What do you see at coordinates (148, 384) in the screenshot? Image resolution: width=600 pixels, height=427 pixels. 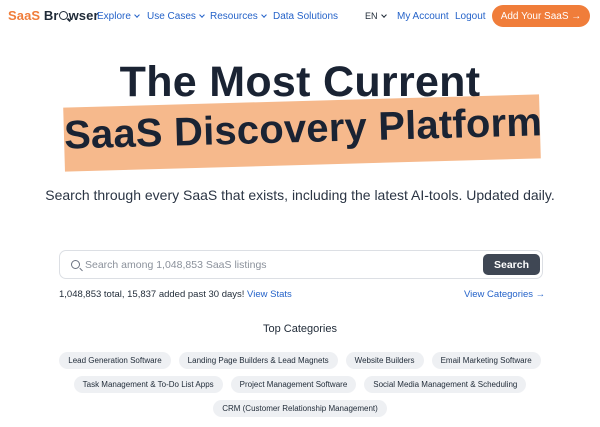 I see `category-chip: Task Management & To-Do List Apps` at bounding box center [148, 384].